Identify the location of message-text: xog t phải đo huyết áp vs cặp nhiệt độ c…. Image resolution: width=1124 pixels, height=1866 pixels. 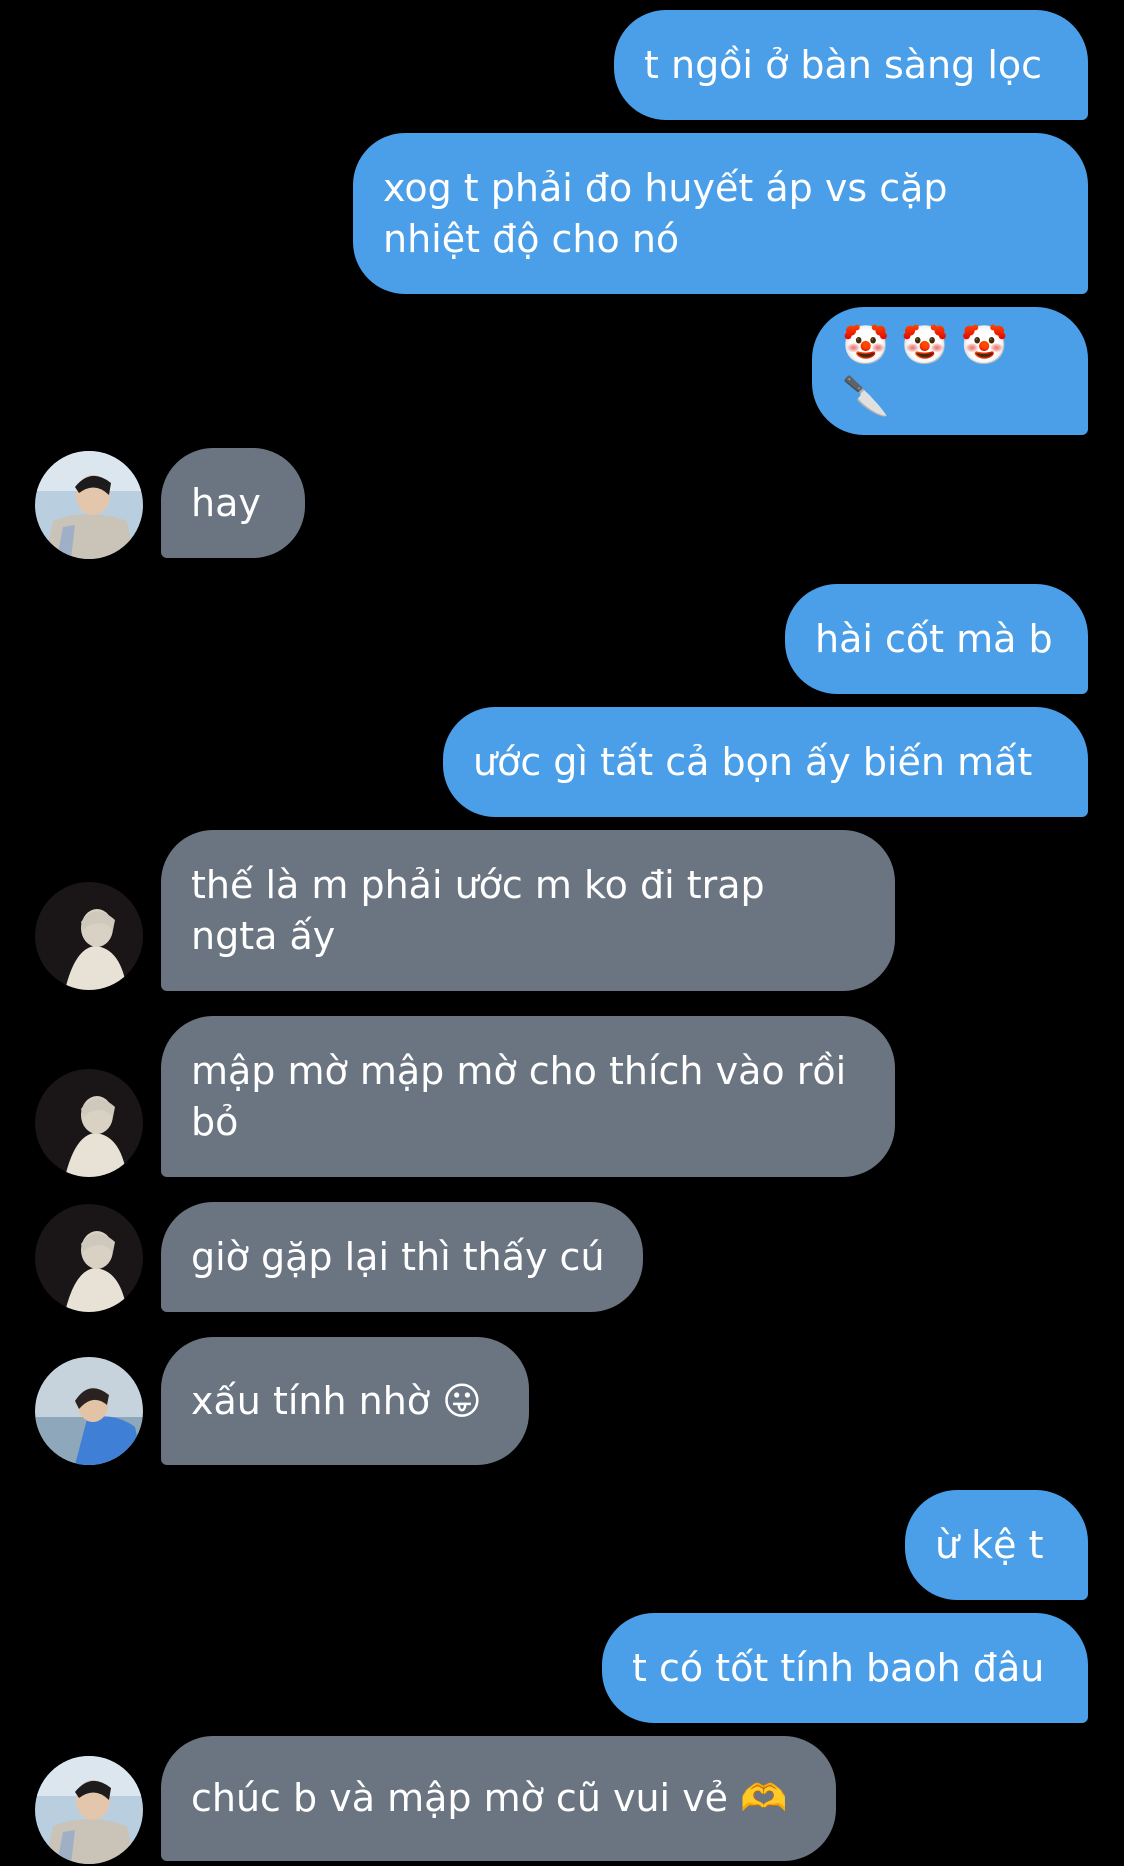
(665, 213).